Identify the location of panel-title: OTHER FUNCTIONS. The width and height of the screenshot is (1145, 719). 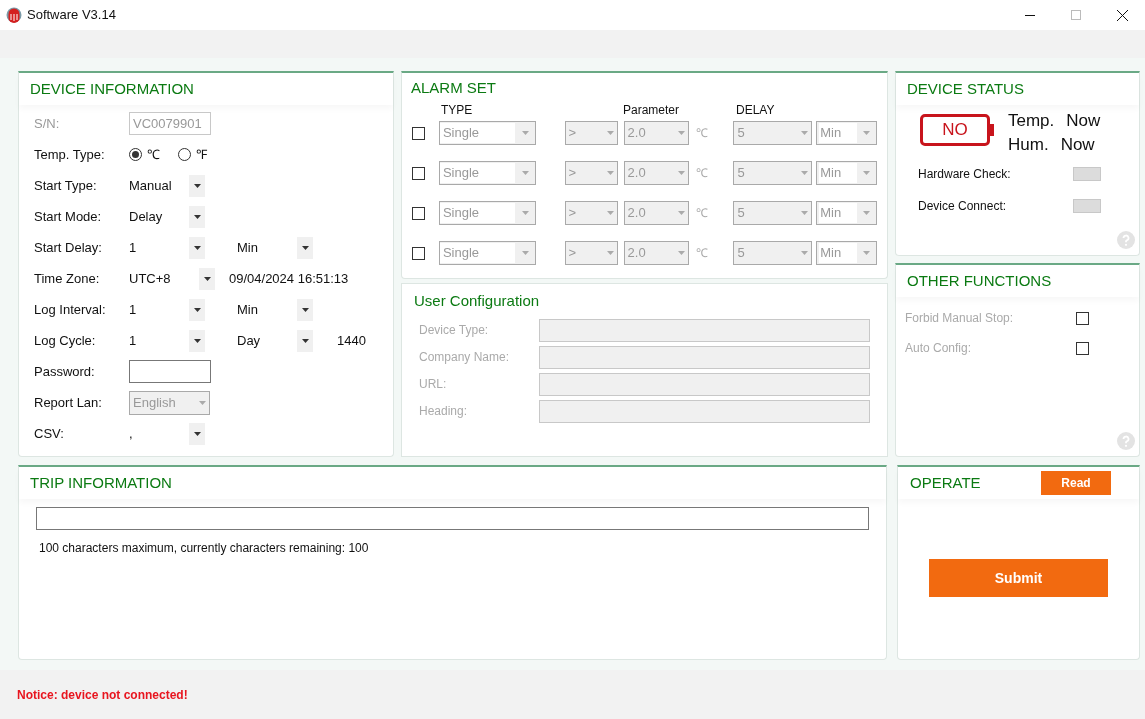
(979, 280).